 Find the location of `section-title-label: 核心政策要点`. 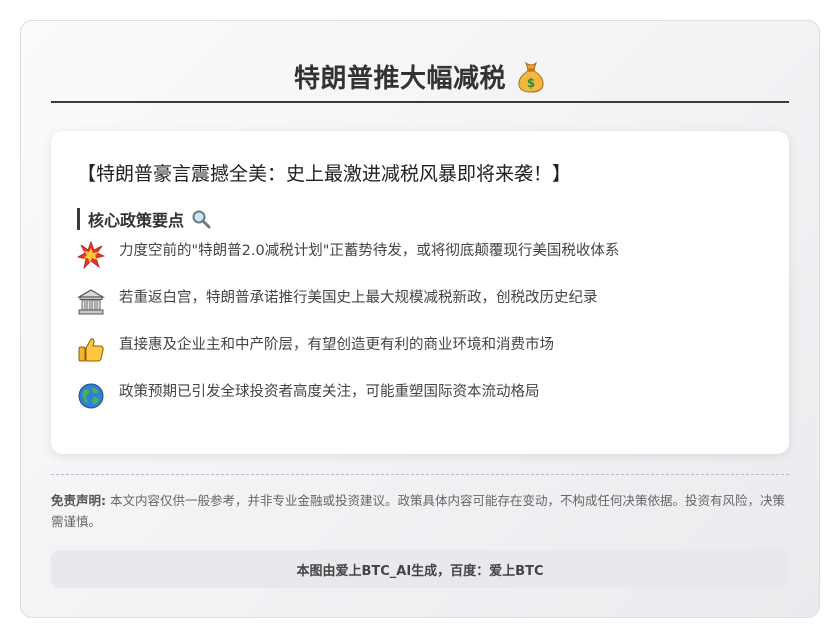

section-title-label: 核心政策要点 is located at coordinates (136, 220).